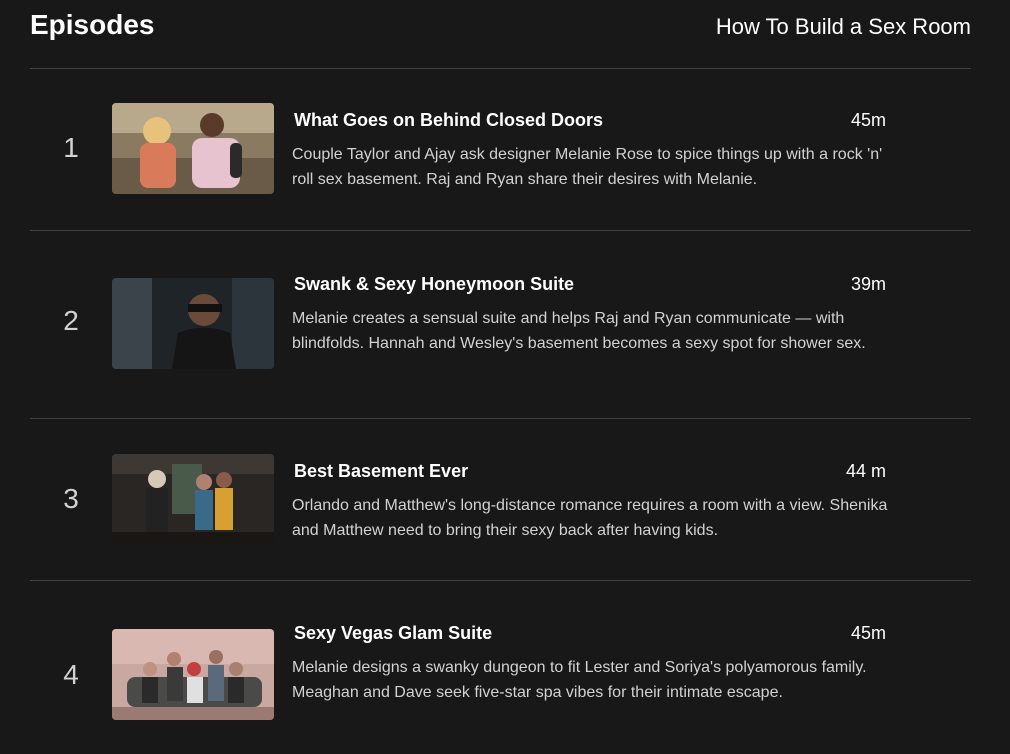 The width and height of the screenshot is (1010, 754). Describe the element at coordinates (434, 284) in the screenshot. I see `episode-title: Swank & Sexy Honeymoon Suite` at that location.